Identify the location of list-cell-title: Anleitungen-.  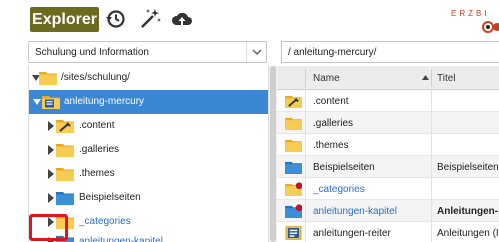
(468, 211).